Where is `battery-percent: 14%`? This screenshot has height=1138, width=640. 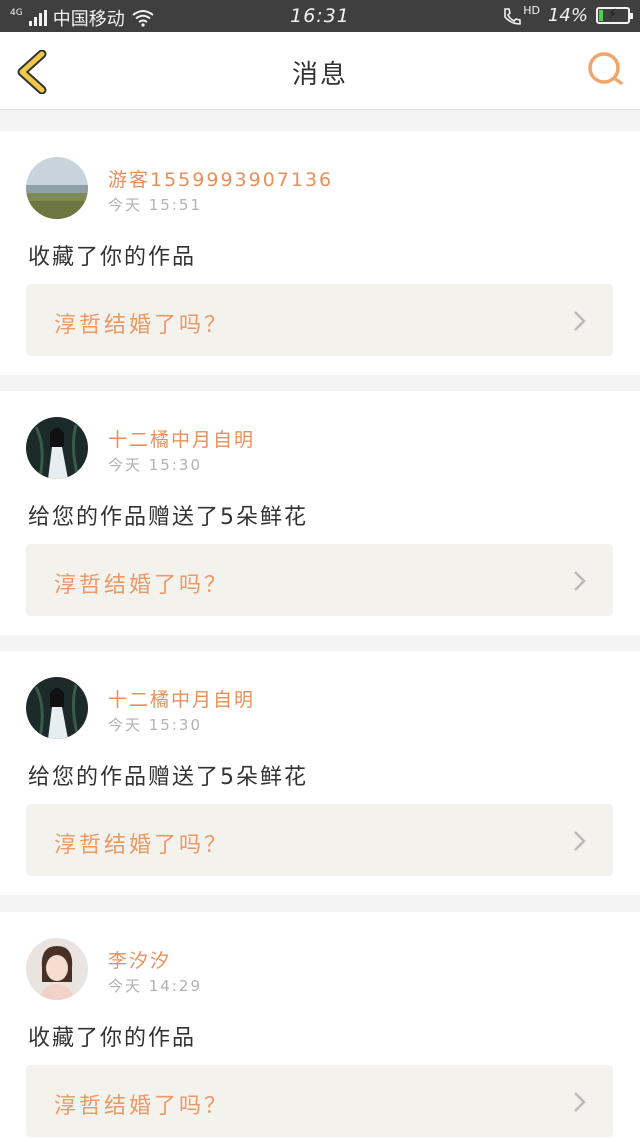
battery-percent: 14% is located at coordinates (567, 15).